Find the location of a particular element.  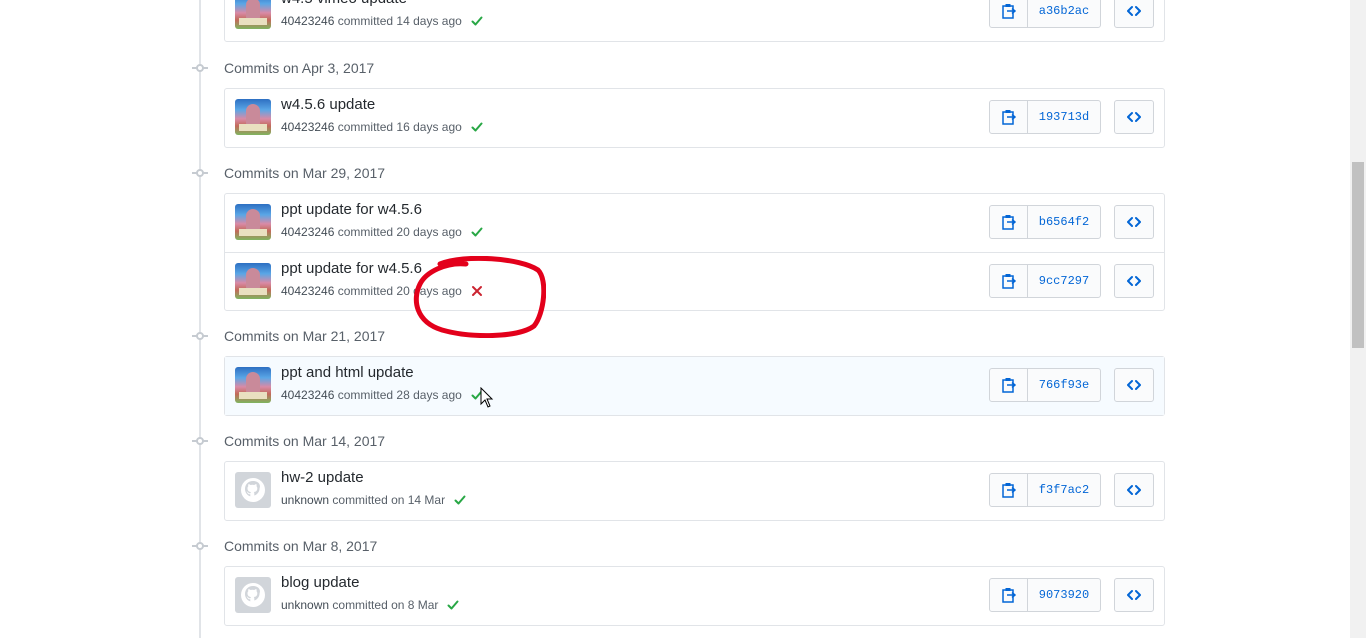

commit-message-link: ppt and html update is located at coordinates (347, 372).